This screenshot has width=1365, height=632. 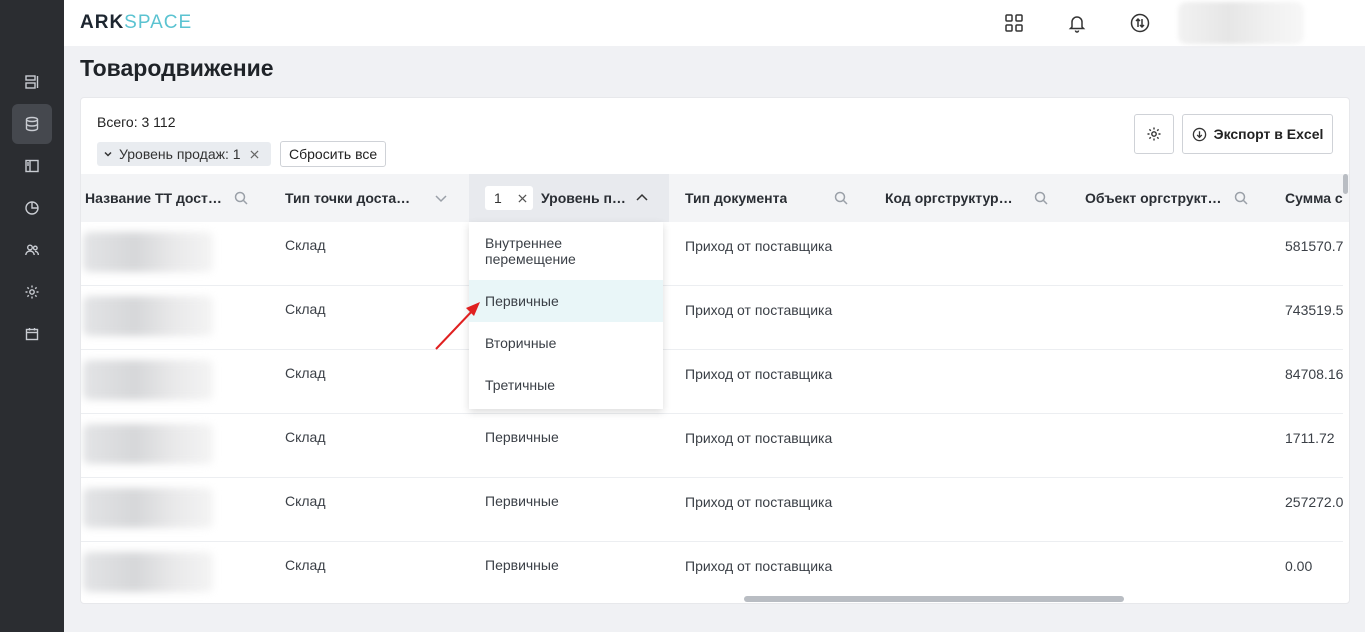 I want to click on pie-chart-icon, so click(x=32, y=208).